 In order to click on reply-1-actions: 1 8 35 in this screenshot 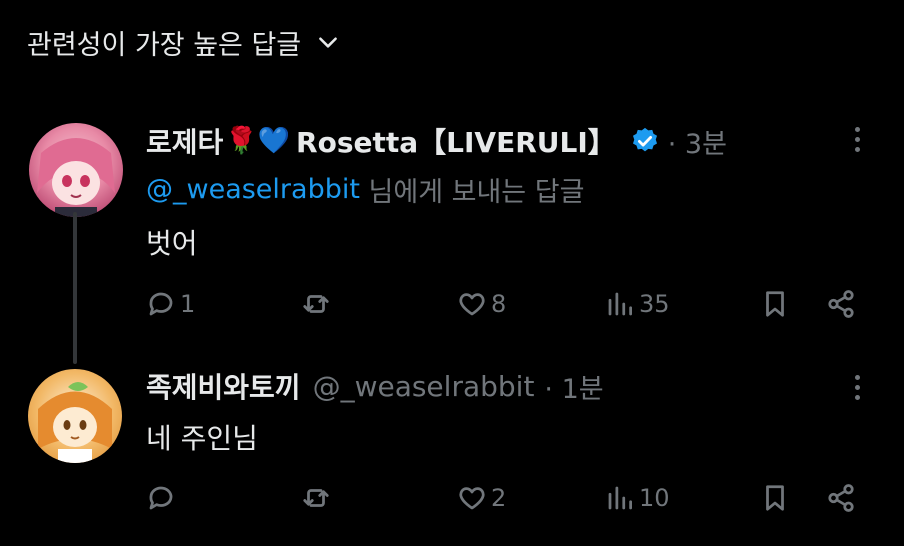, I will do `click(504, 304)`.